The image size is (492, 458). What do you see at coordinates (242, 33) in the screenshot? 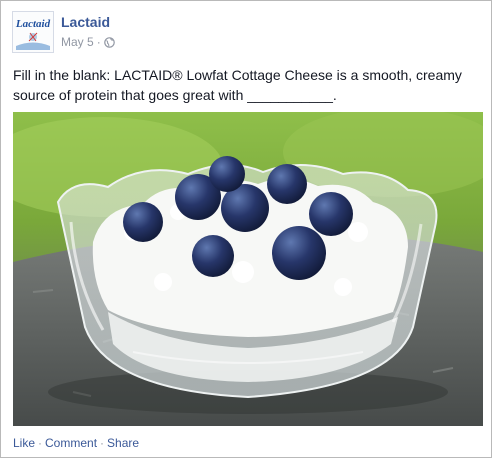
I see `post-header: Lactaid Lactaid May 5 ·` at bounding box center [242, 33].